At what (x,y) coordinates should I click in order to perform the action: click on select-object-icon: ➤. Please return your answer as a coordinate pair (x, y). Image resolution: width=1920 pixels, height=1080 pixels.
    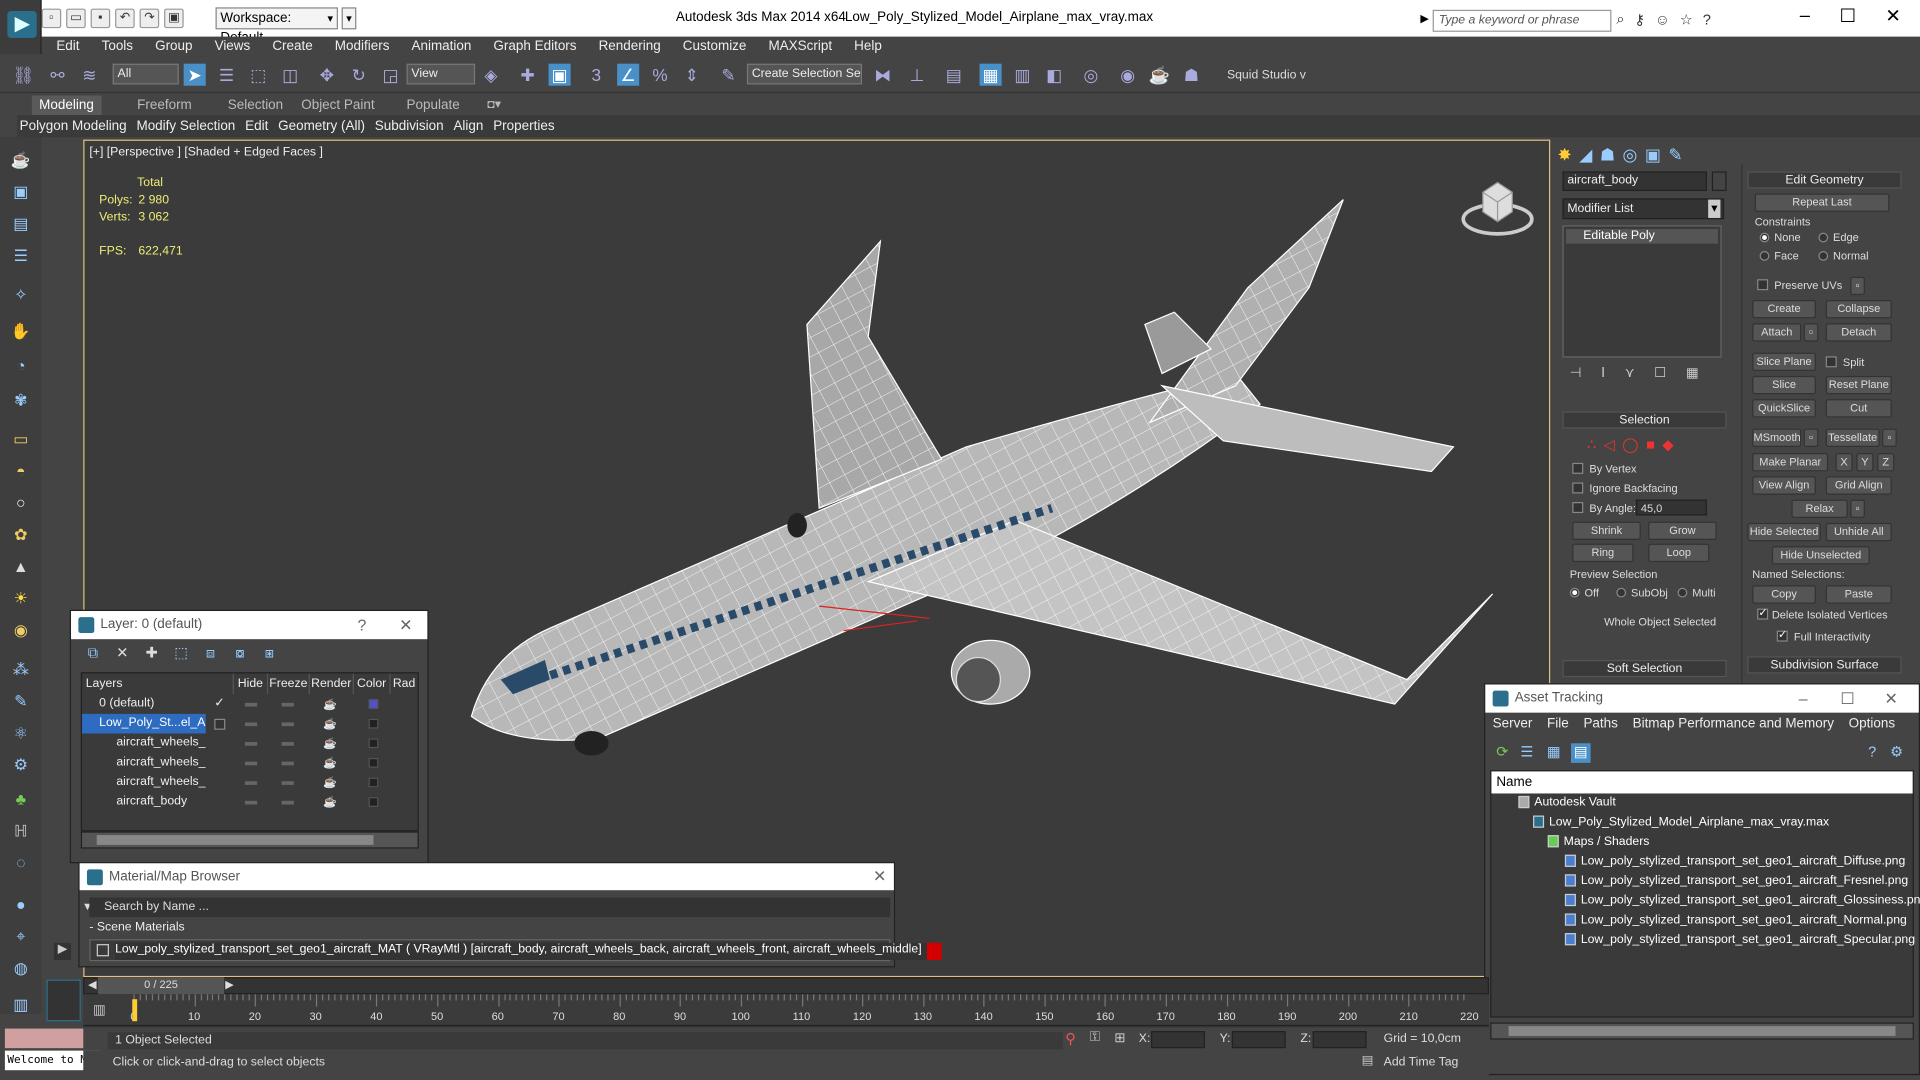
    Looking at the image, I should click on (194, 74).